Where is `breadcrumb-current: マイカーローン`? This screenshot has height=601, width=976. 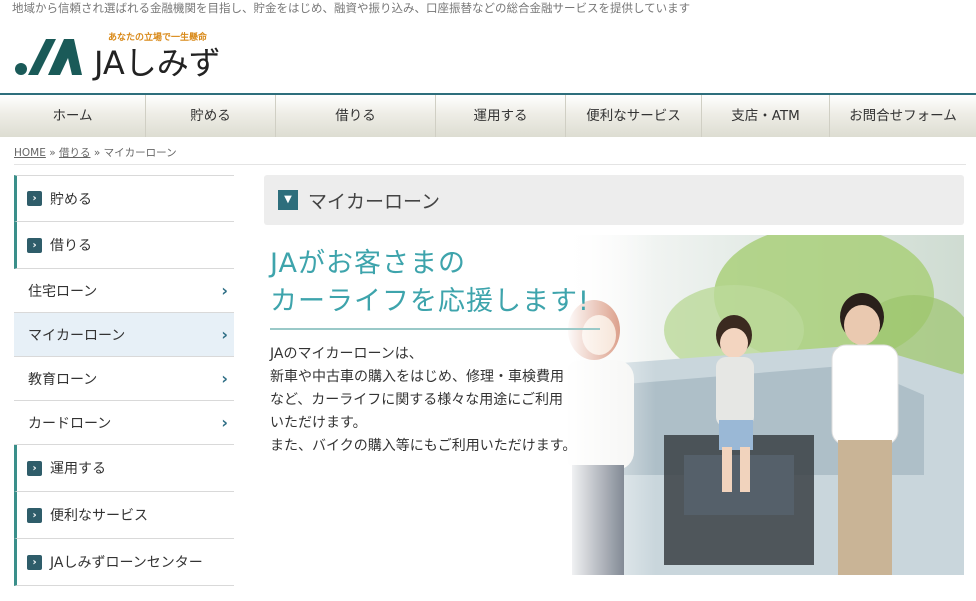
breadcrumb-current: マイカーローン is located at coordinates (140, 153).